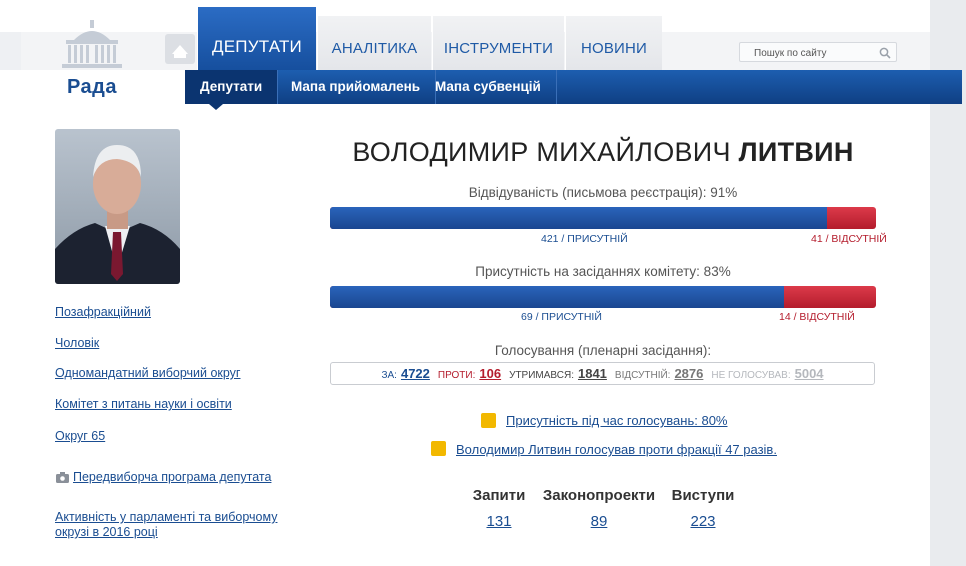 The image size is (966, 566). What do you see at coordinates (849, 239) in the screenshot?
I see `attendance-absent-label: 41 / відсутній` at bounding box center [849, 239].